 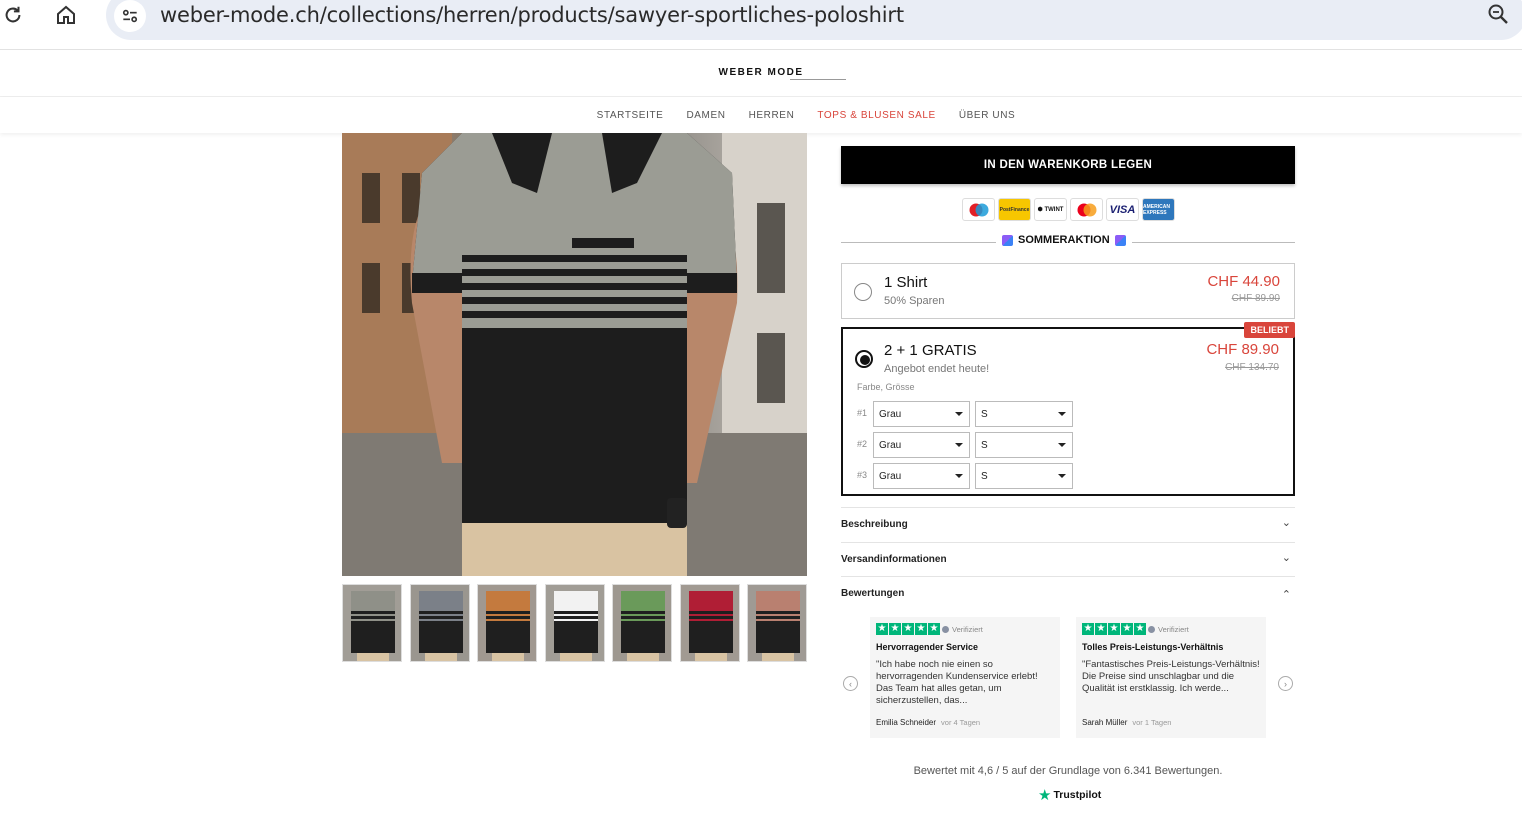 I want to click on thumbnail-grey, so click(x=372, y=623).